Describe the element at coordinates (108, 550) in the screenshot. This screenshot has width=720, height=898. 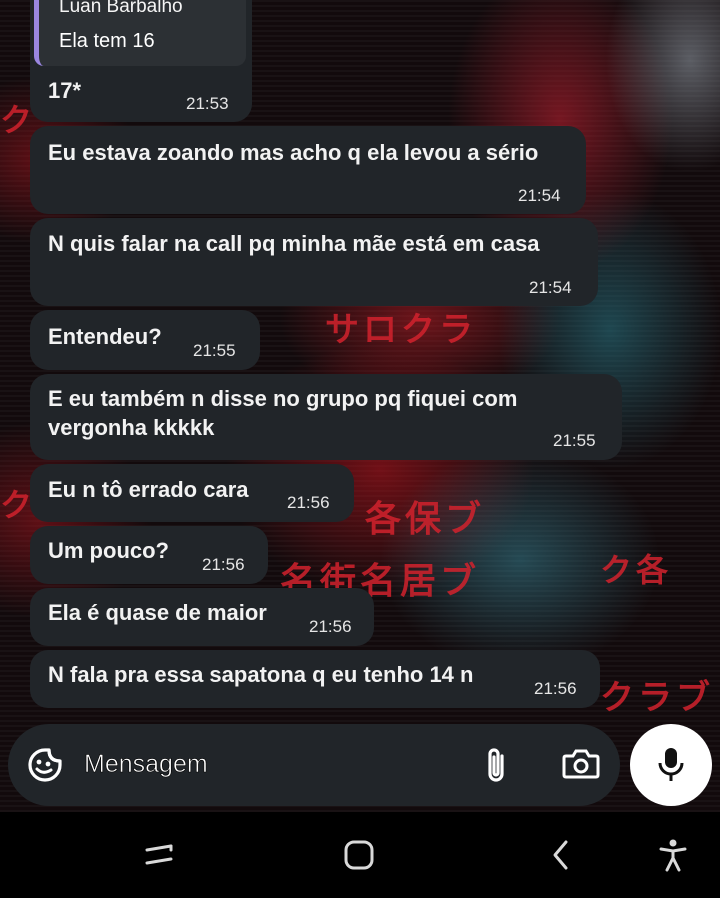
I see `message-text: Um pouco?` at that location.